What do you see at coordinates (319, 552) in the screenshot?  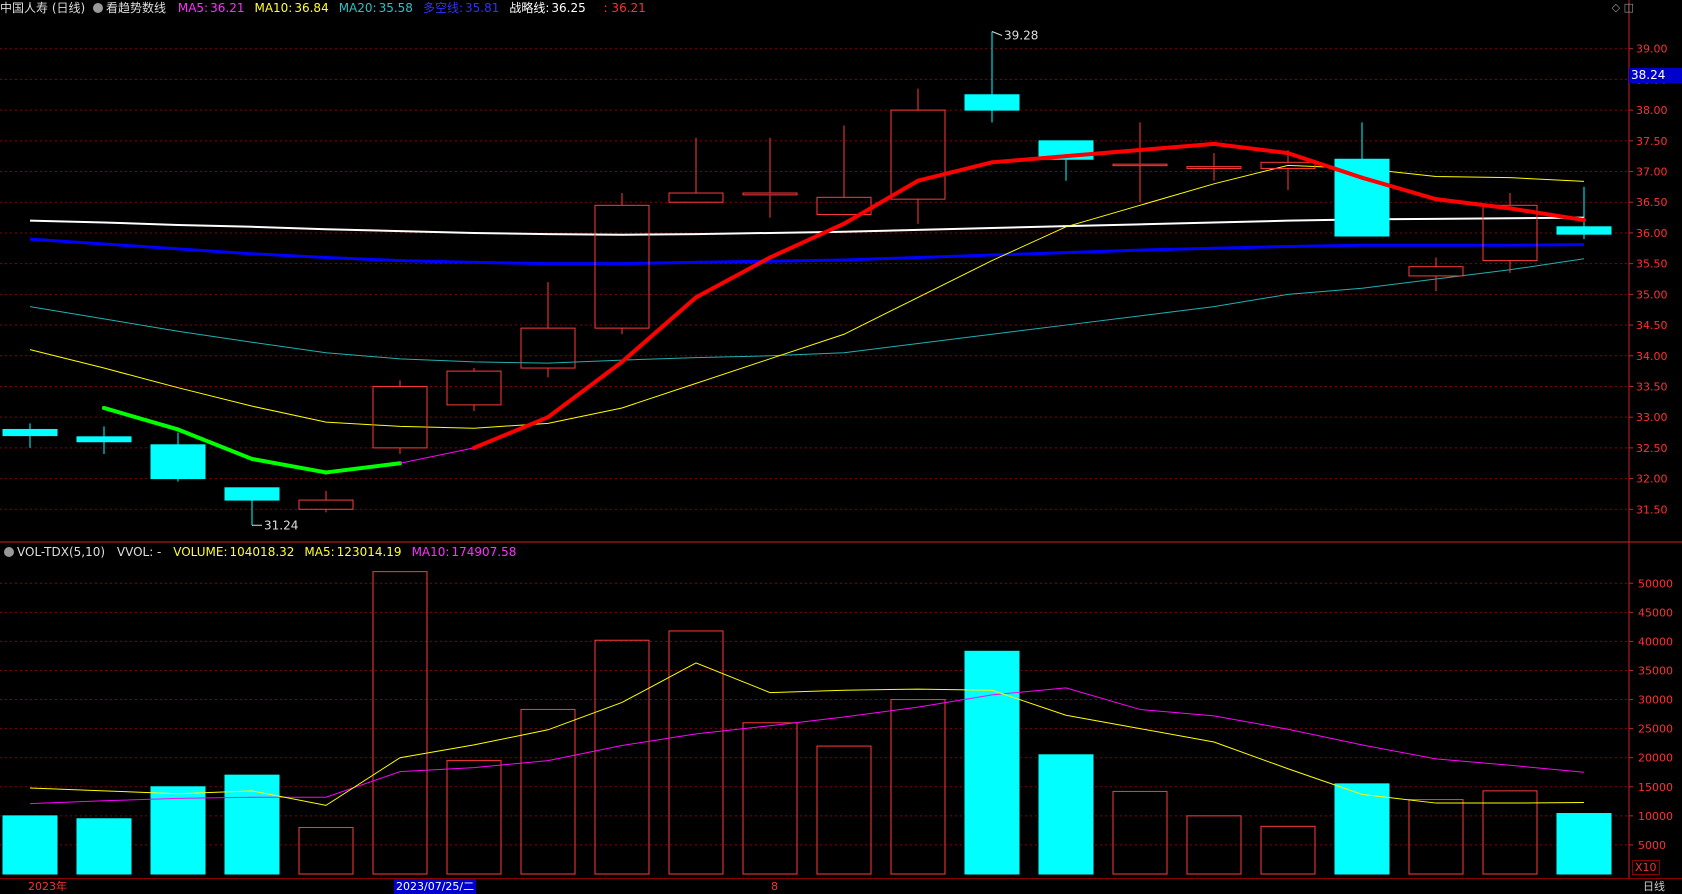 I see `vol-indicator-label: MA5:` at bounding box center [319, 552].